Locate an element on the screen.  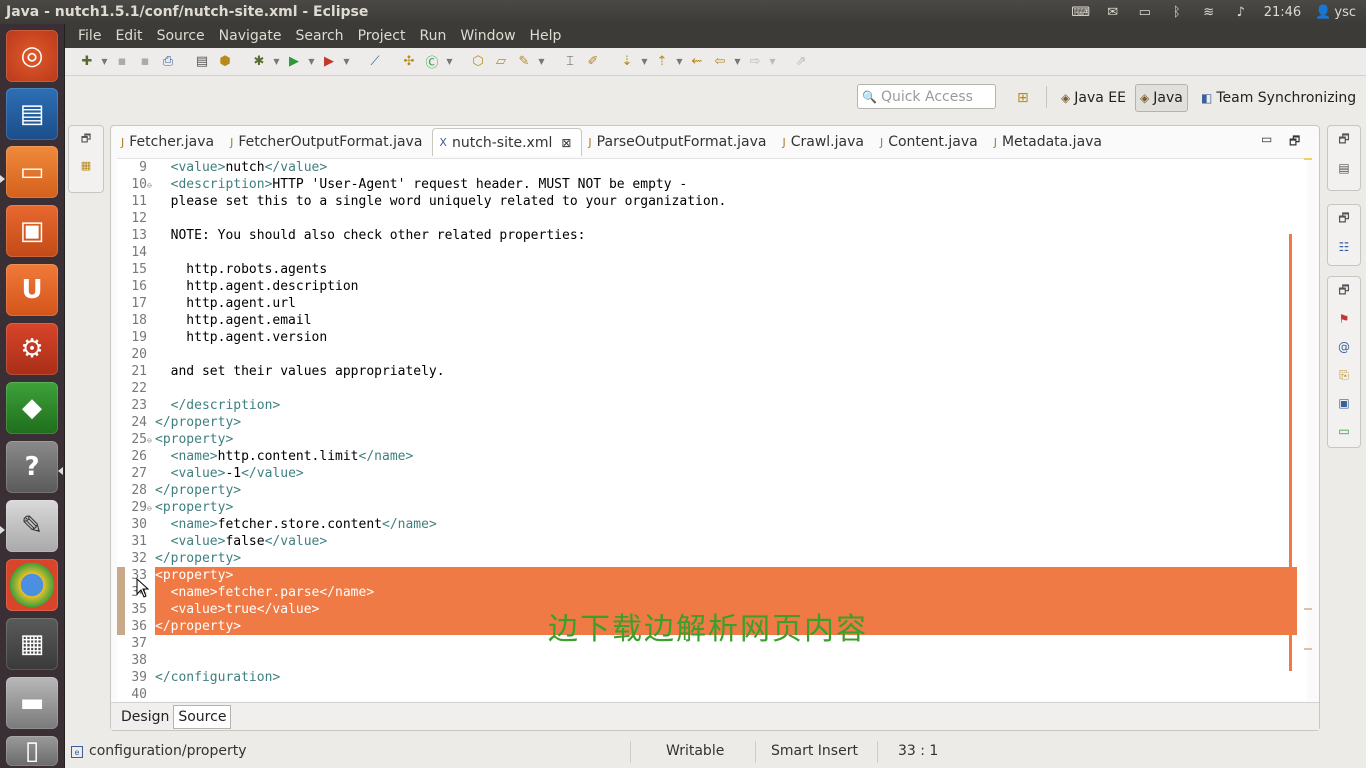
volume-icon: ♪ is located at coordinates (1241, 12).